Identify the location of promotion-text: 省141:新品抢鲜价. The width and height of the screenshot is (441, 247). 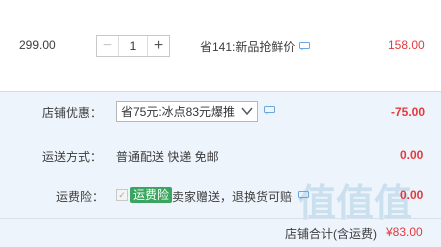
(255, 46).